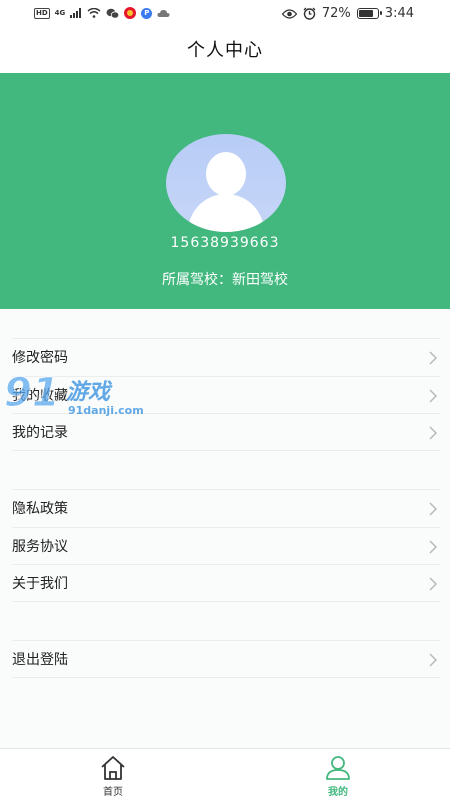 This screenshot has height=800, width=450. I want to click on menu-group-logout: 退出登陆, so click(226, 659).